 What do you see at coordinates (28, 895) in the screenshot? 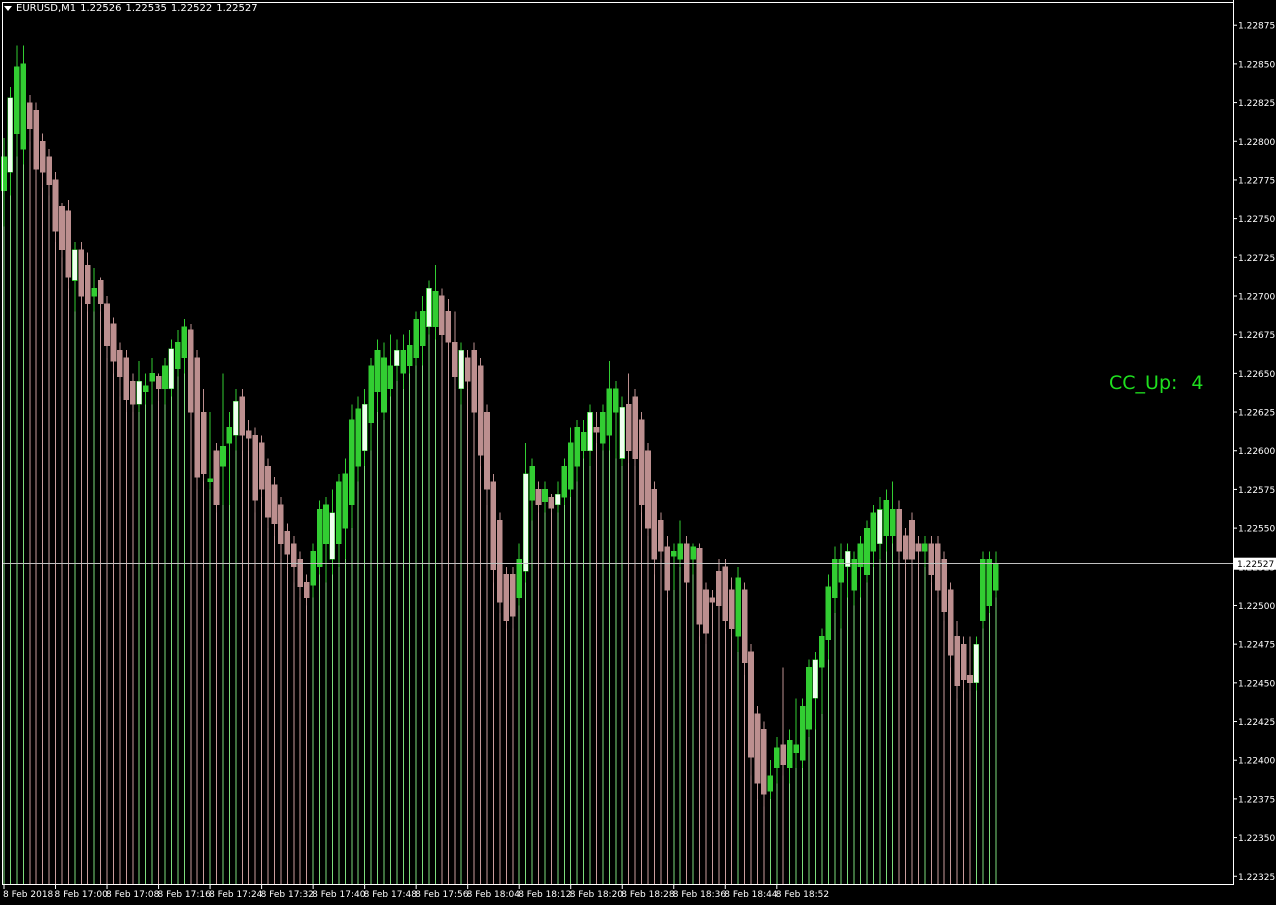
I see `time-tick-label: 8 Feb 2018` at bounding box center [28, 895].